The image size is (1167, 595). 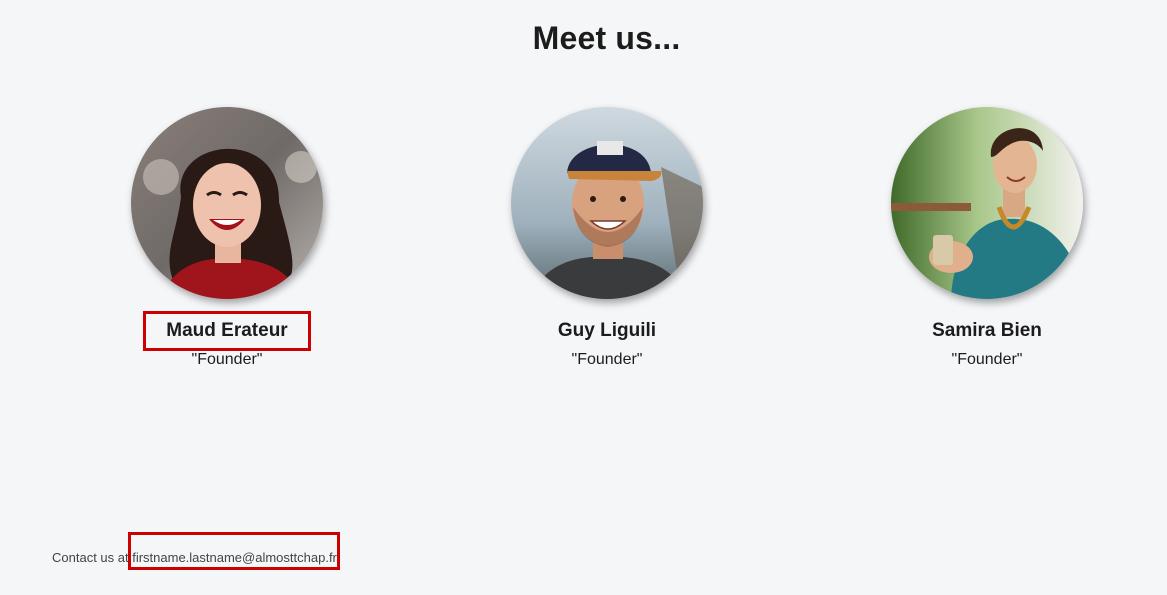 I want to click on member-name: Guy Liguili, so click(x=607, y=330).